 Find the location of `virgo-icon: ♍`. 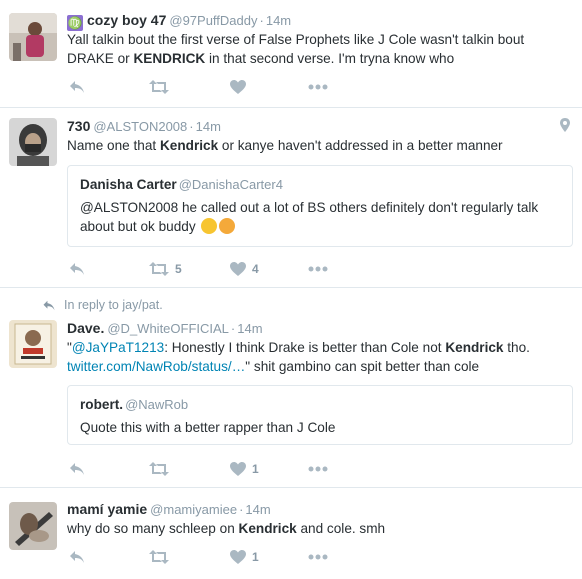

virgo-icon: ♍ is located at coordinates (75, 23).